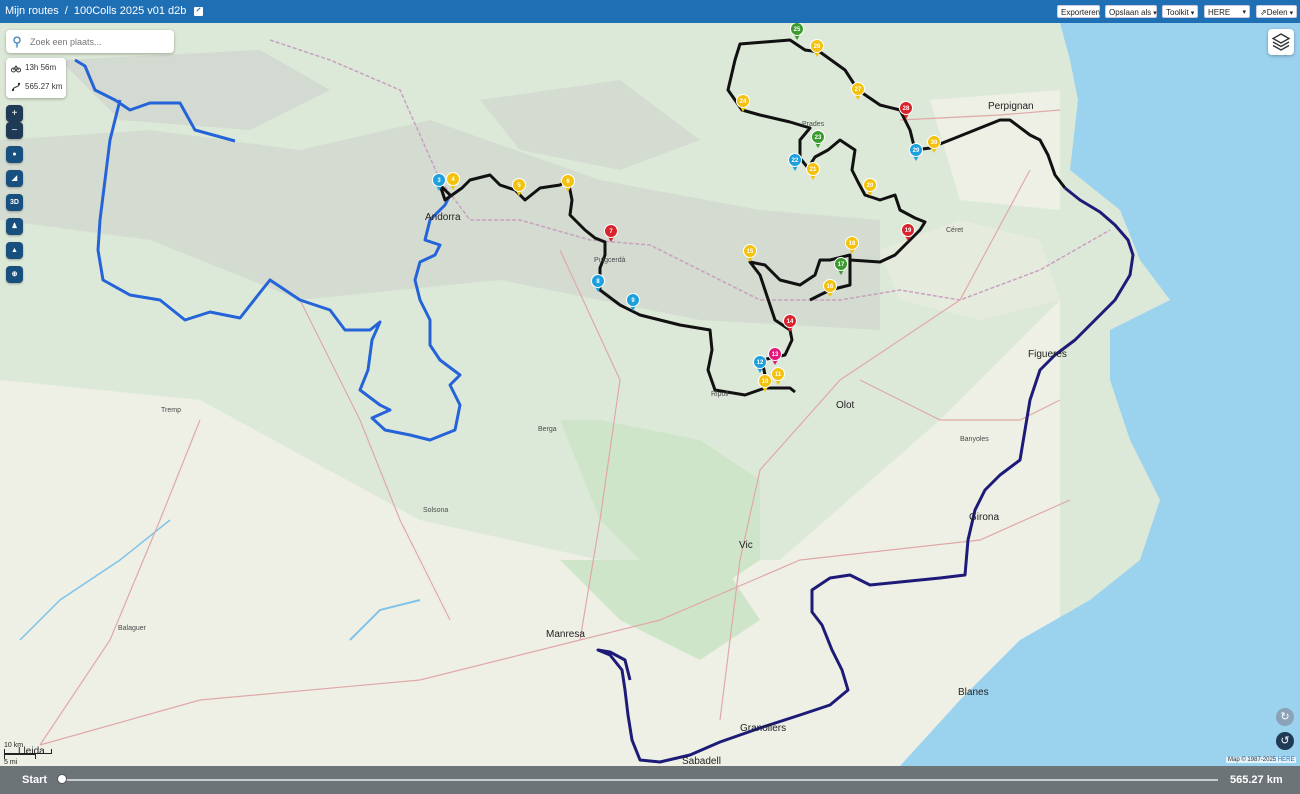  I want to click on reset-button: ↺, so click(1285, 741).